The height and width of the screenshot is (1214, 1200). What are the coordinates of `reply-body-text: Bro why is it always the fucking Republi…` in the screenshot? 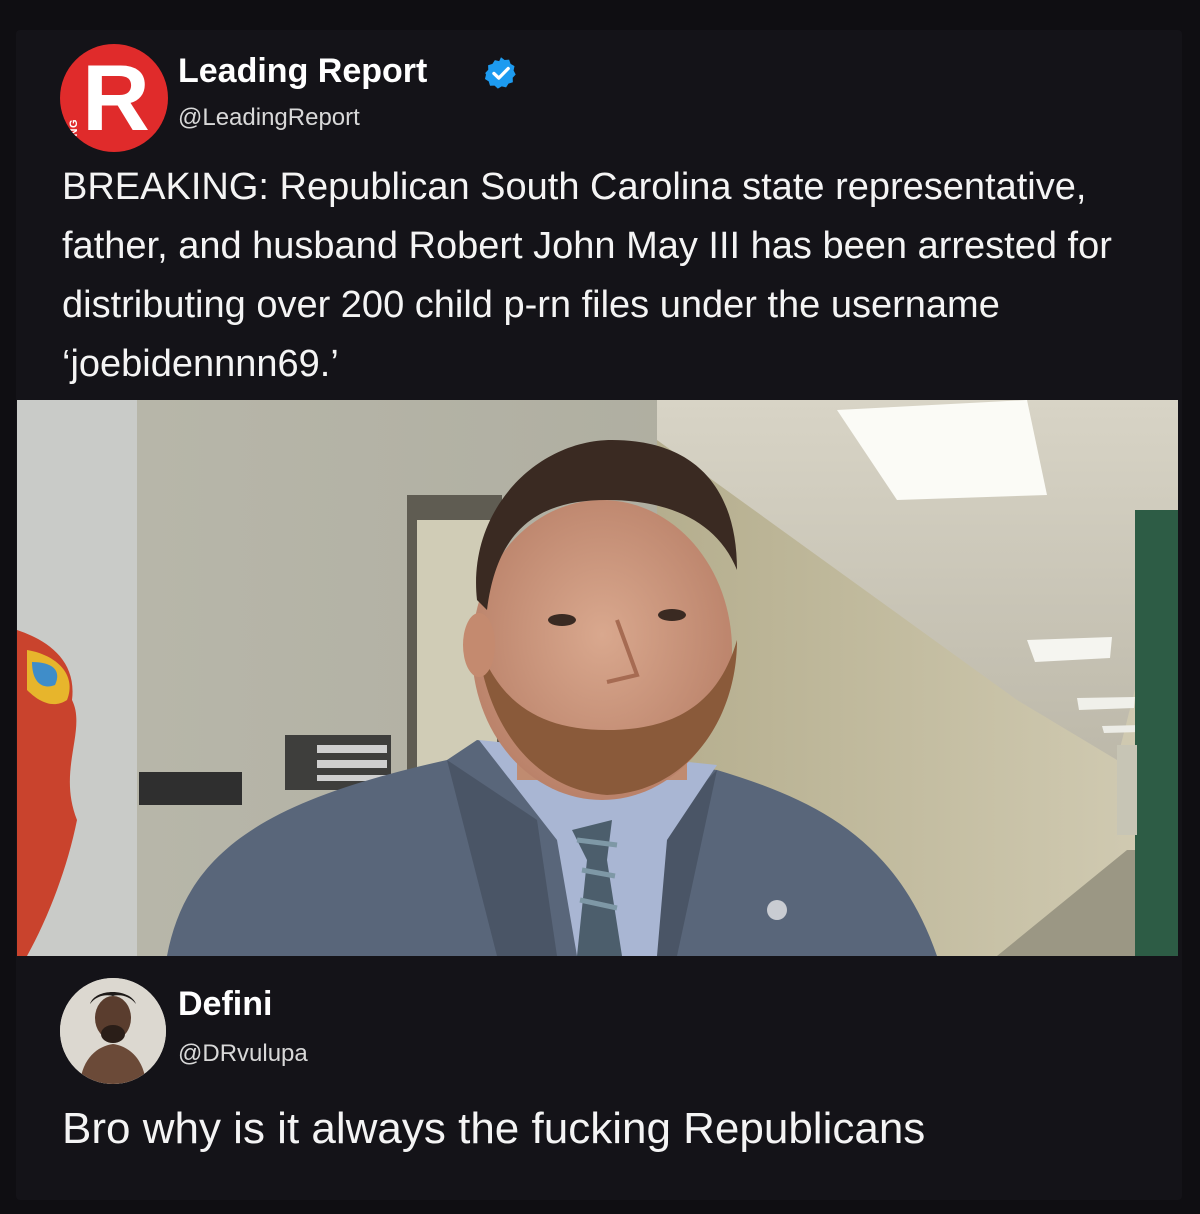 It's located at (494, 1128).